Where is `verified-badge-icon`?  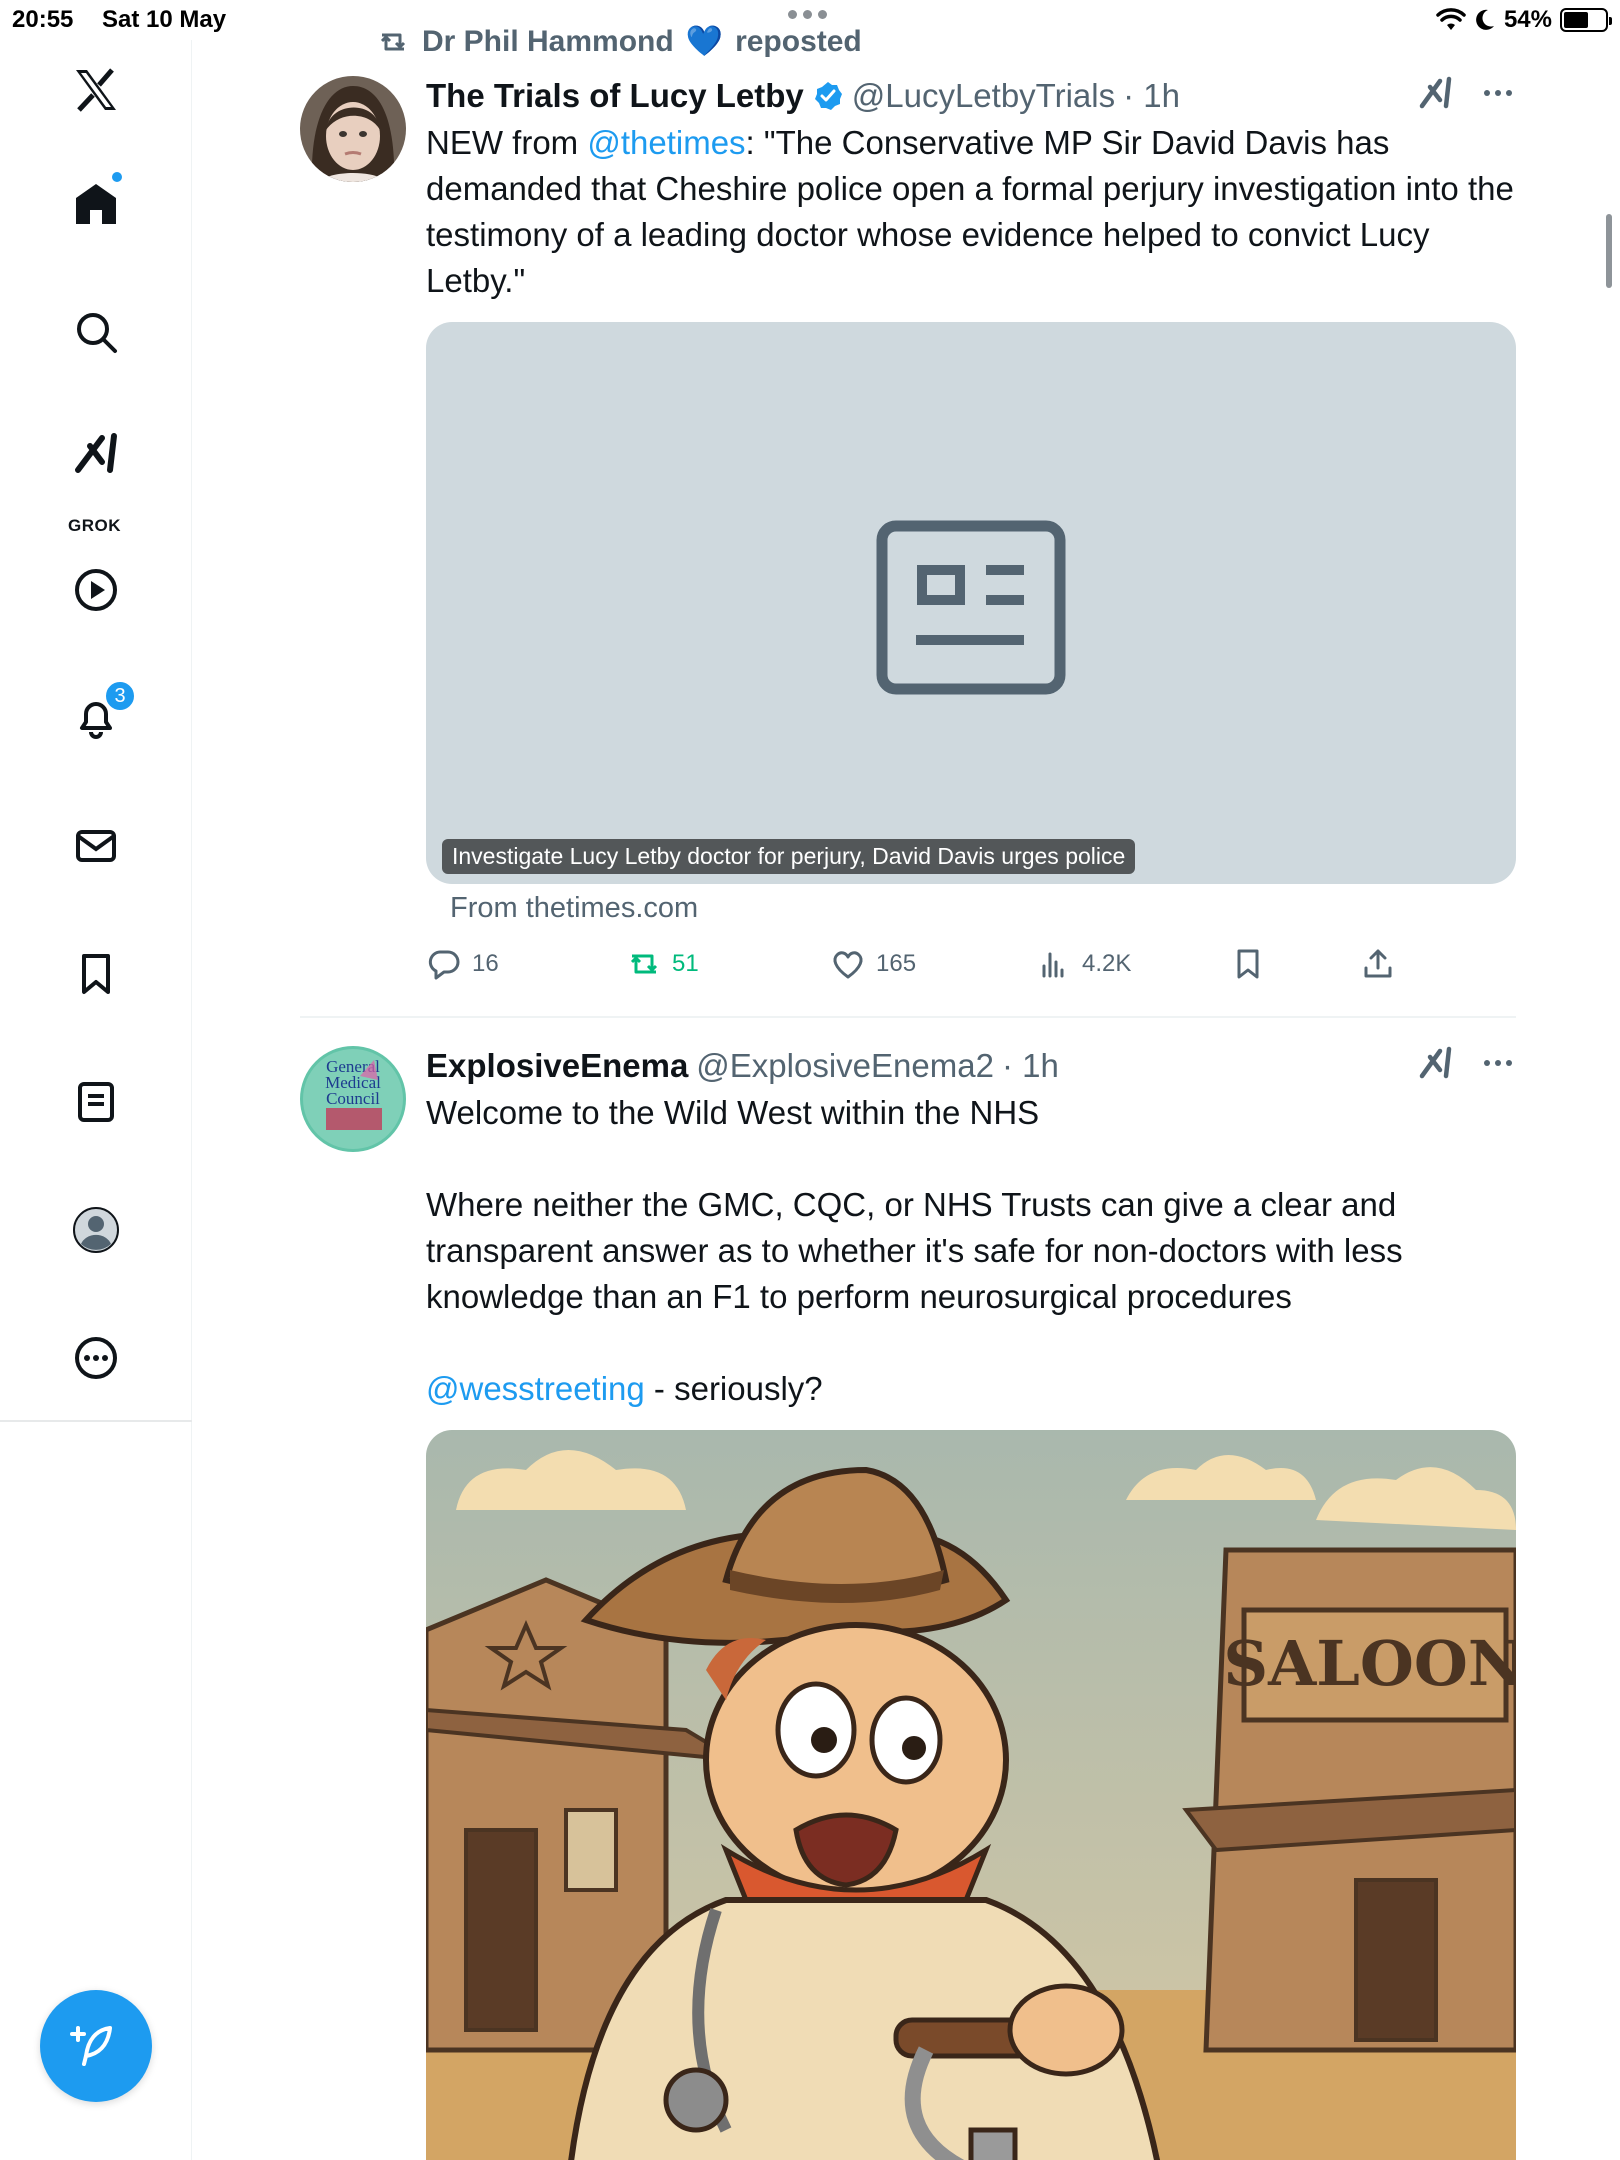
verified-badge-icon is located at coordinates (828, 96).